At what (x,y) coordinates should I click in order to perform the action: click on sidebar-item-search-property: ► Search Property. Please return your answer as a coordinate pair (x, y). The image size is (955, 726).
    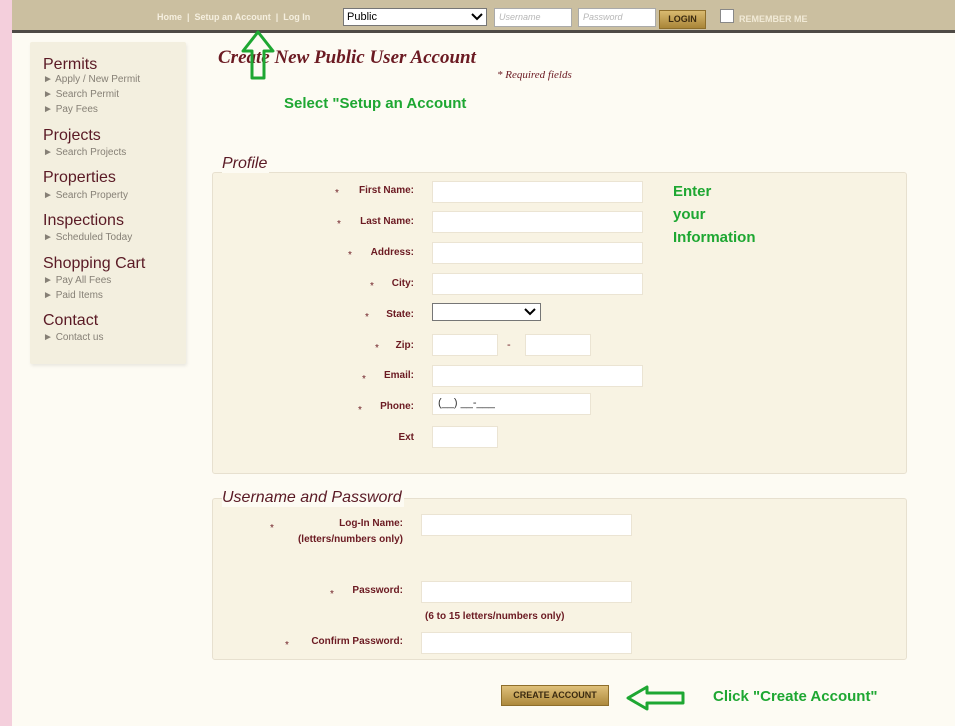
    Looking at the image, I should click on (85, 195).